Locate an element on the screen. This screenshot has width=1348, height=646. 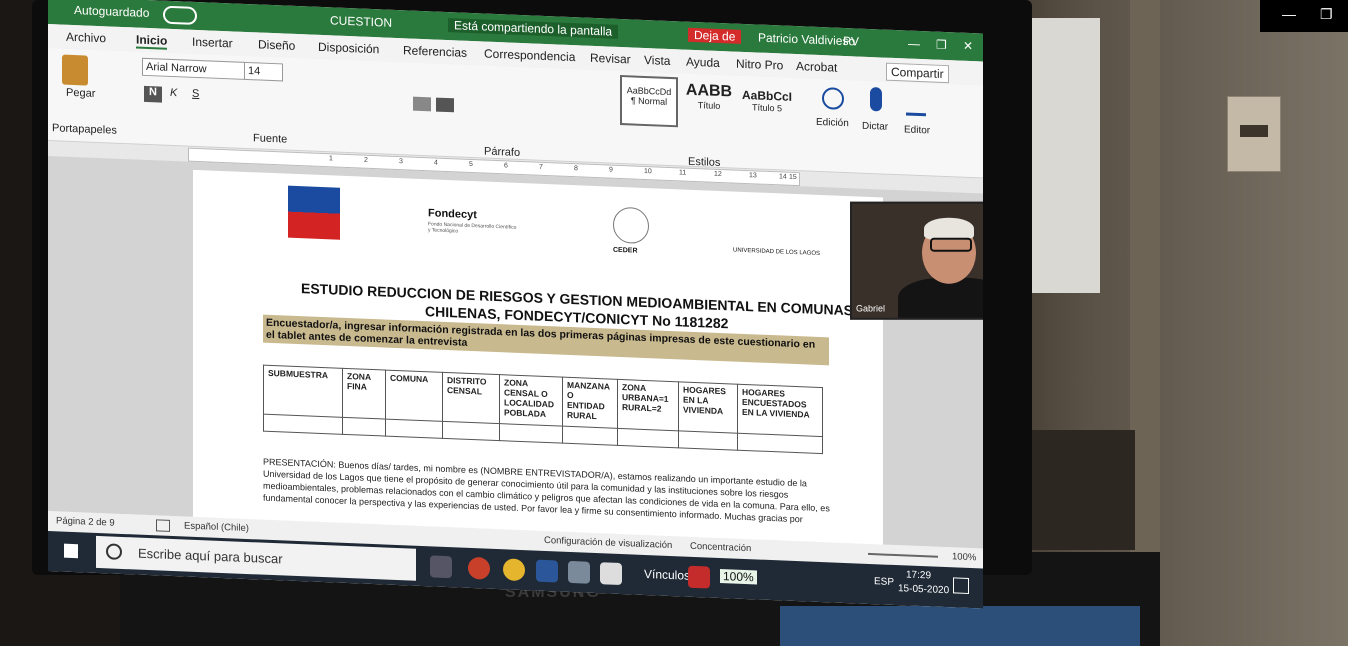
focus-mode: Concentración is located at coordinates (720, 547).